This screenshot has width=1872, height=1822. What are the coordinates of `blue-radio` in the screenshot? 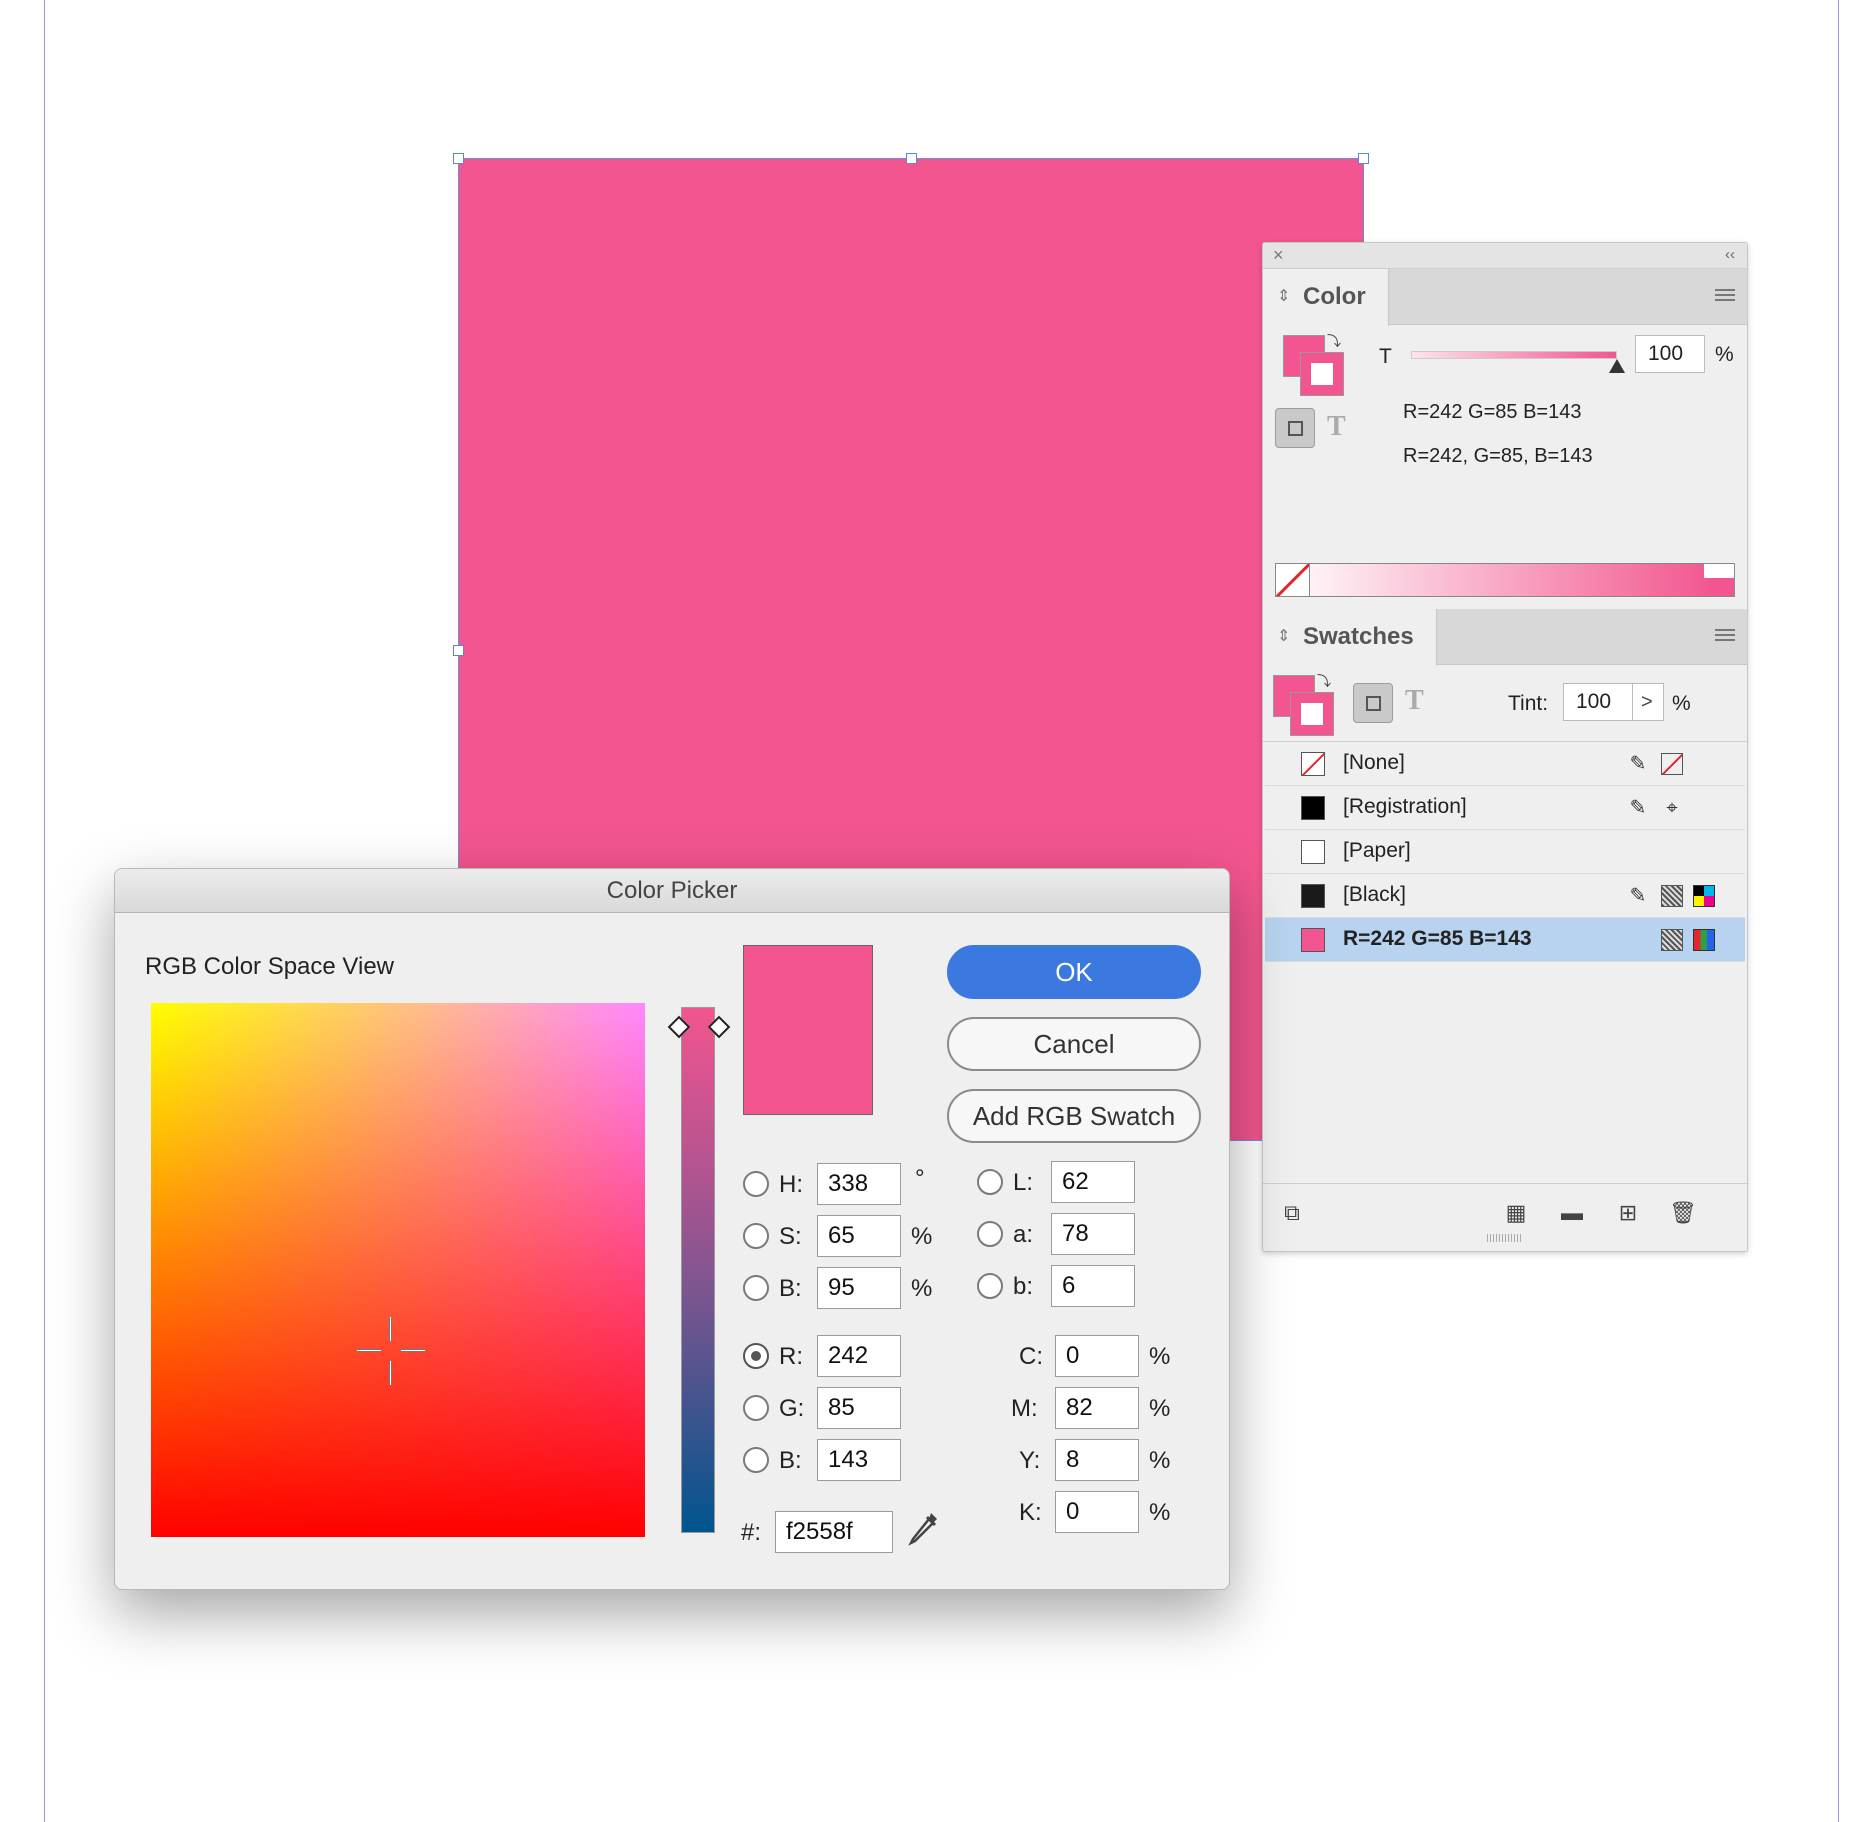 It's located at (756, 1460).